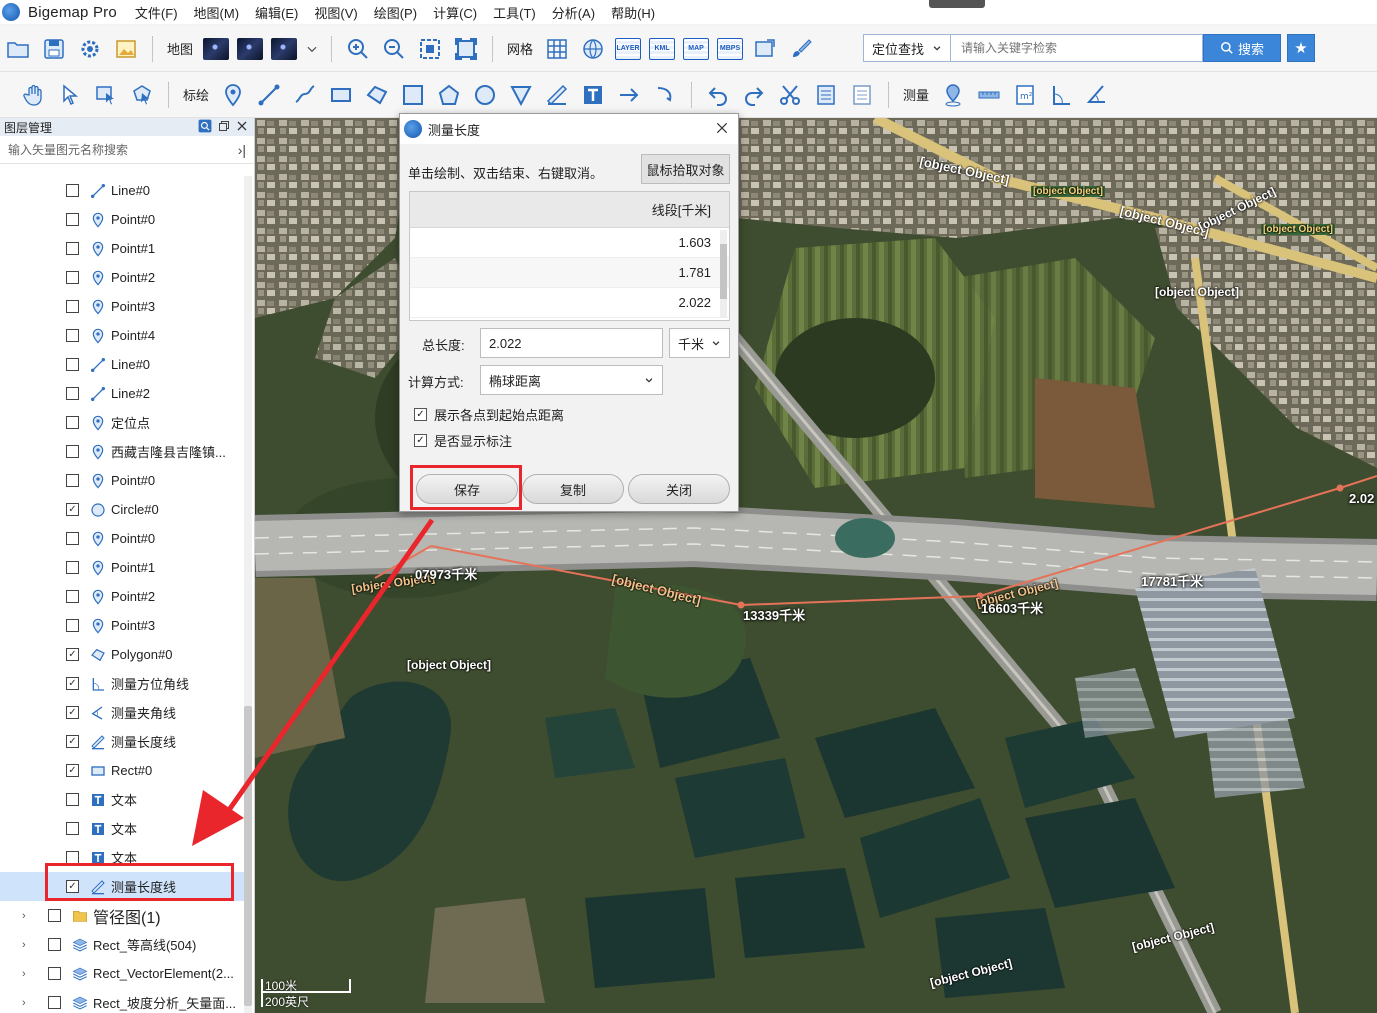 The image size is (1377, 1013). Describe the element at coordinates (573, 489) in the screenshot. I see `copy-button: 复制` at that location.